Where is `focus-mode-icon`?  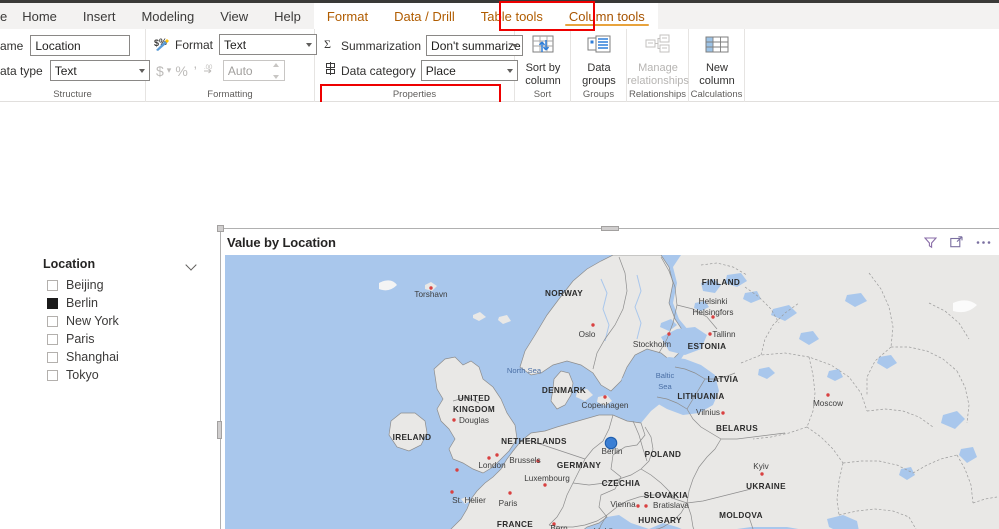
focus-mode-icon is located at coordinates (956, 242).